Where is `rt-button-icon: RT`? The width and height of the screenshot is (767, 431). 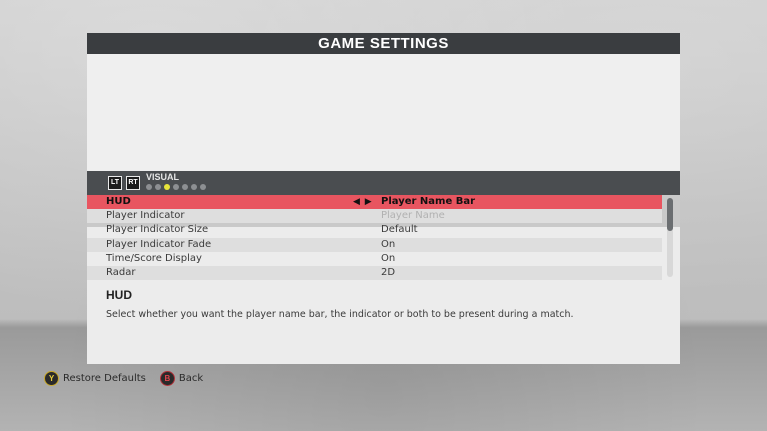 rt-button-icon: RT is located at coordinates (133, 183).